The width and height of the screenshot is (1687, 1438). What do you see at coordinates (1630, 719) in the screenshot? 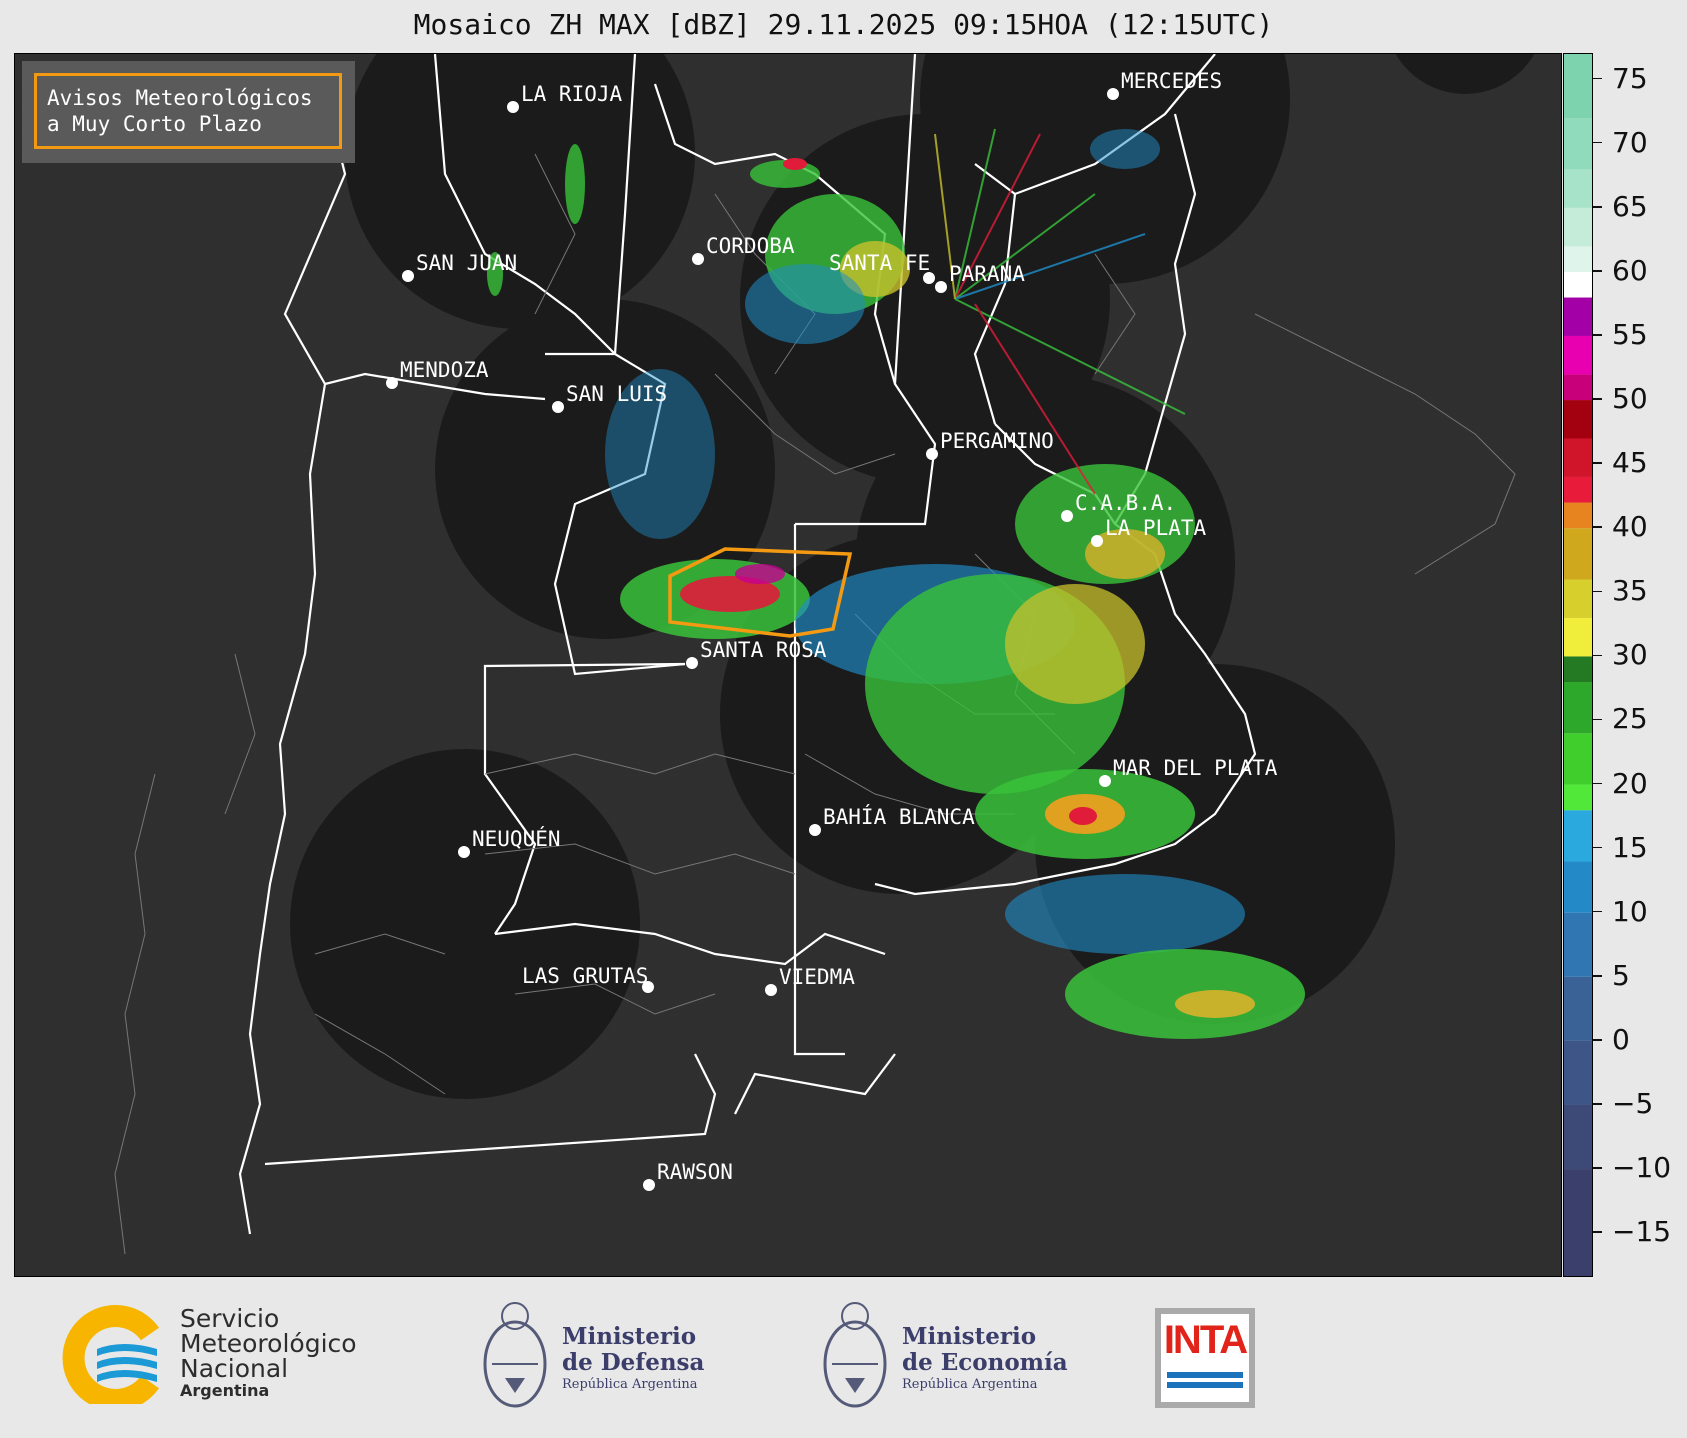
I see `colorbar-tick-label: 25` at bounding box center [1630, 719].